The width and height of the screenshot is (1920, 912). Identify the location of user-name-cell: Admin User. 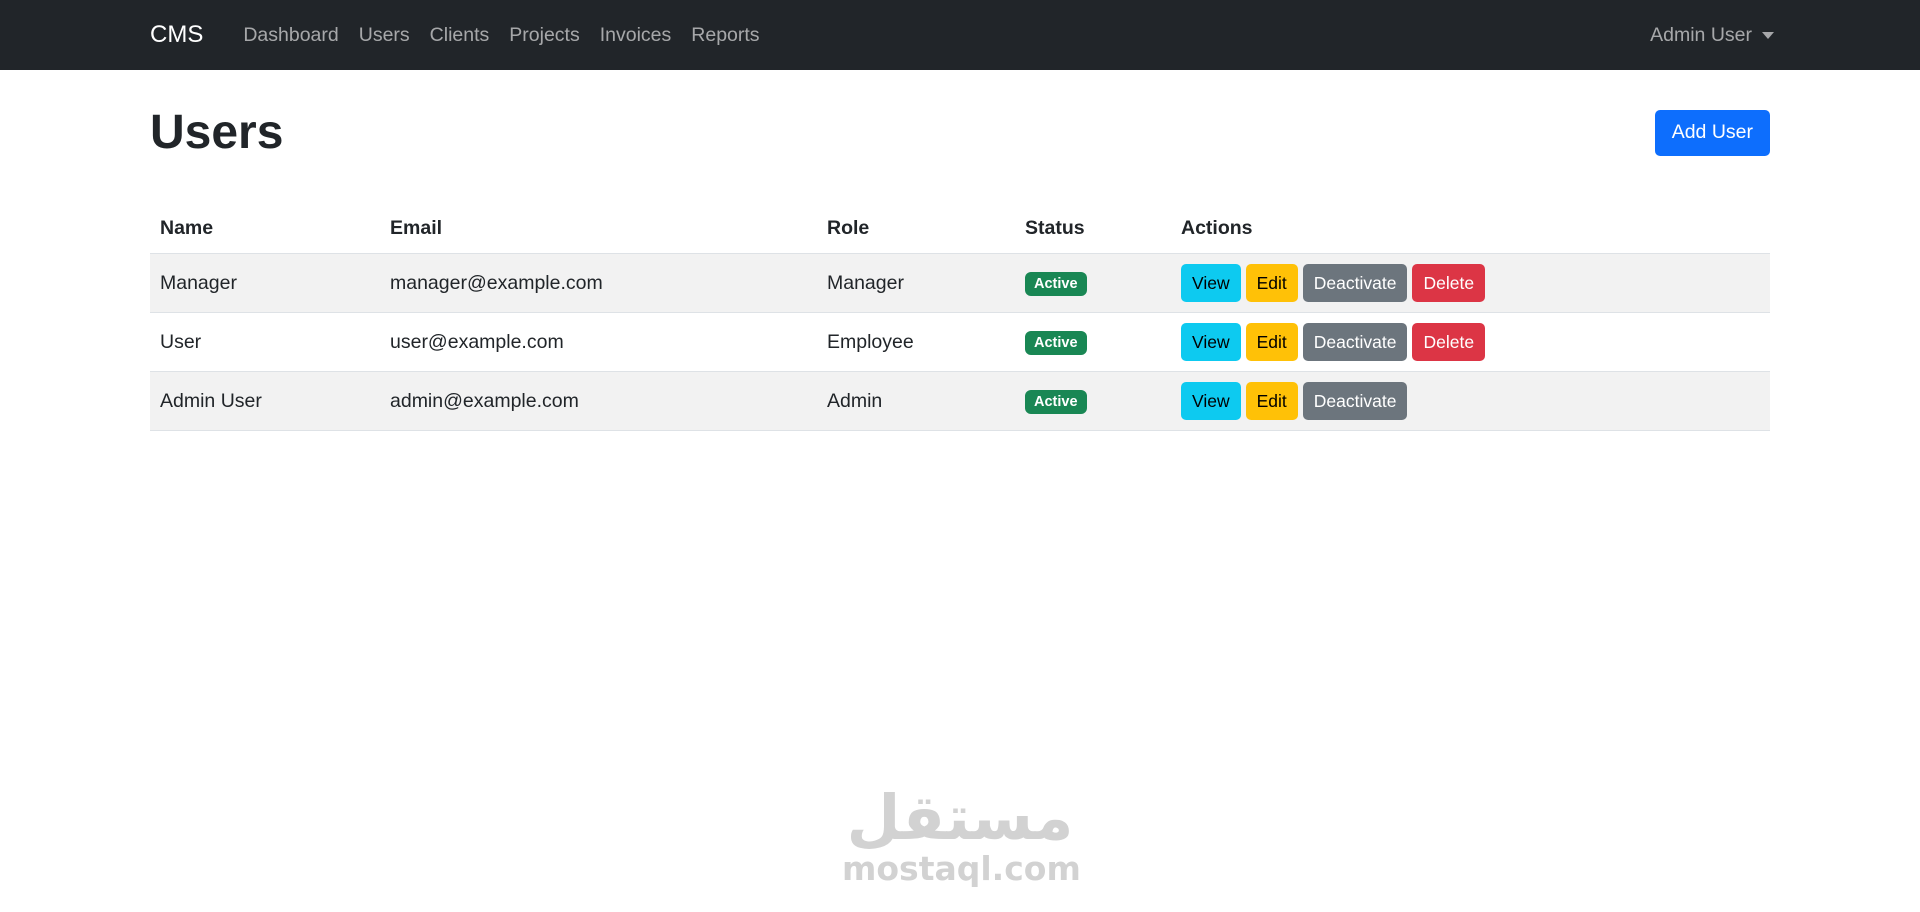
(265, 401).